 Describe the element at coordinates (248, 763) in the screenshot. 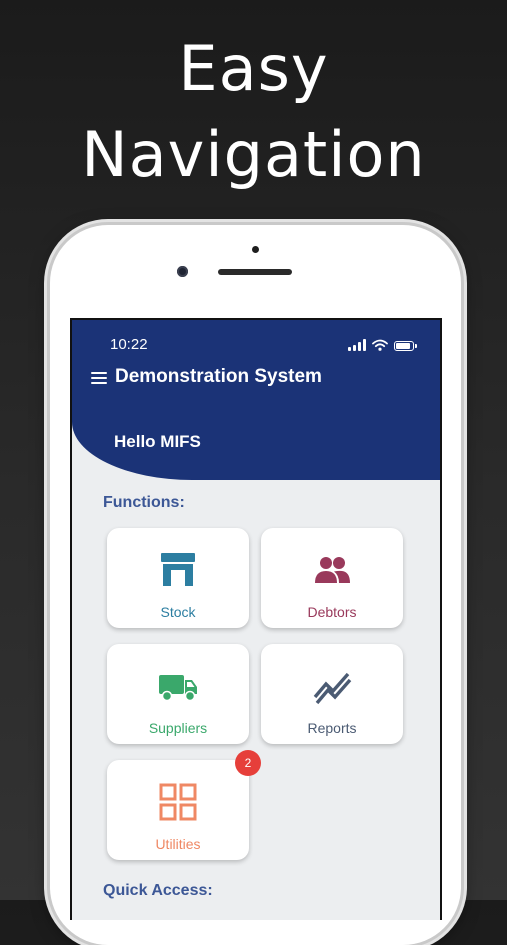

I see `utilities-notification-badge: 2` at that location.